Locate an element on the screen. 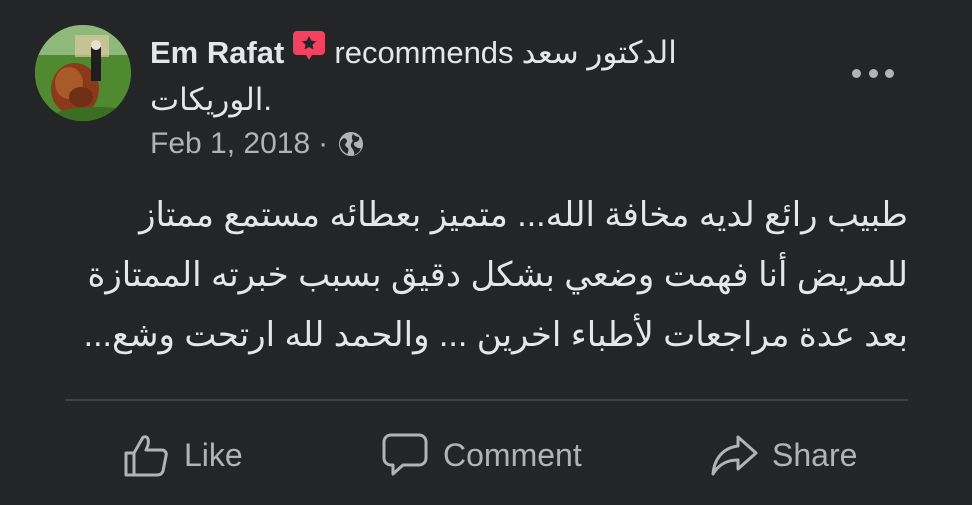 The image size is (972, 505). share-label: Share is located at coordinates (815, 454).